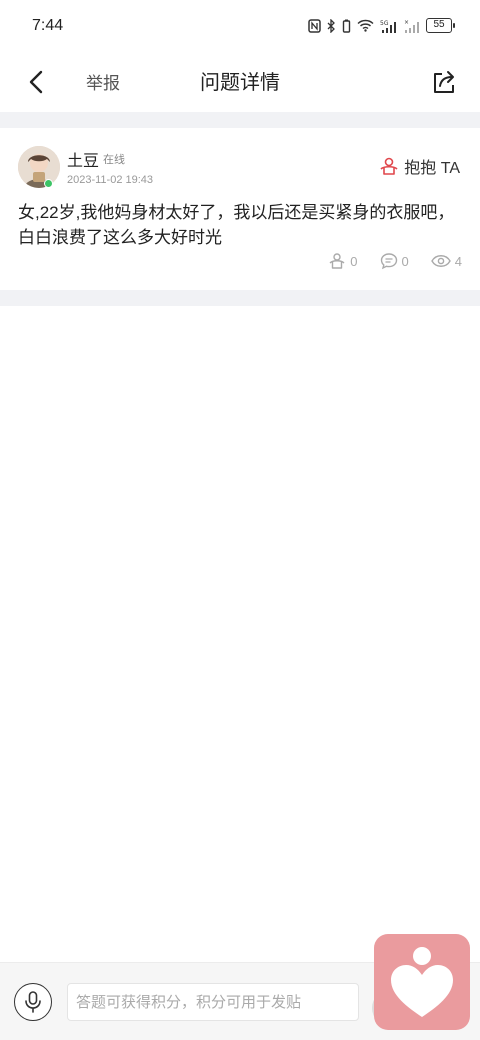  What do you see at coordinates (458, 261) in the screenshot?
I see `view-count-value: 4` at bounding box center [458, 261].